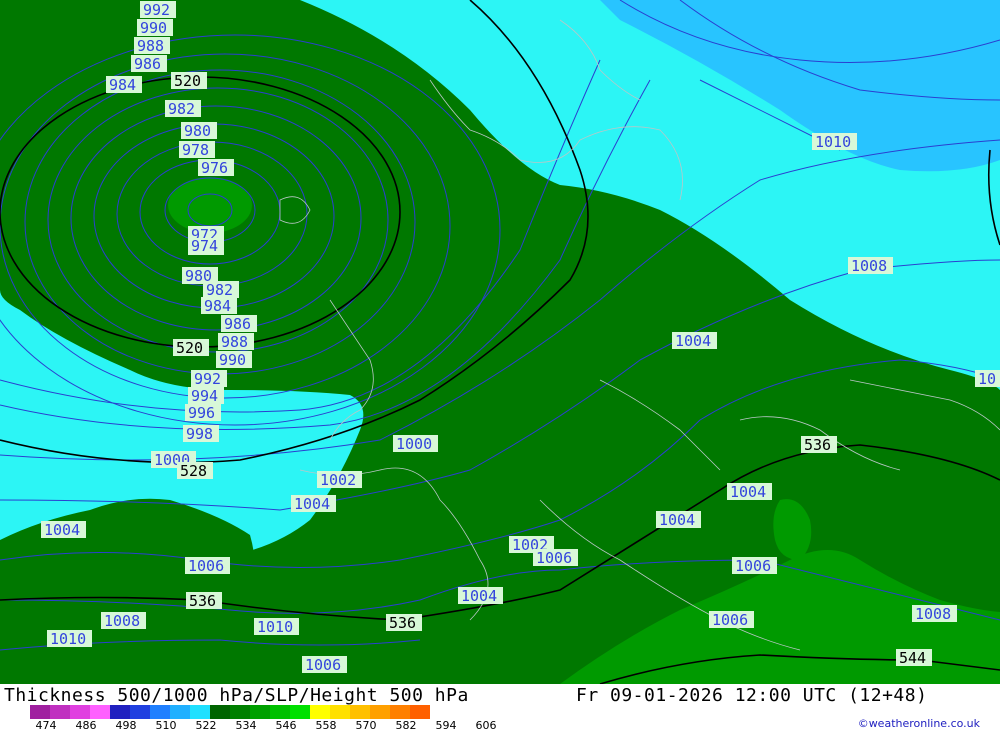 The image size is (1000, 733). I want to click on slp-label: 980, so click(197, 131).